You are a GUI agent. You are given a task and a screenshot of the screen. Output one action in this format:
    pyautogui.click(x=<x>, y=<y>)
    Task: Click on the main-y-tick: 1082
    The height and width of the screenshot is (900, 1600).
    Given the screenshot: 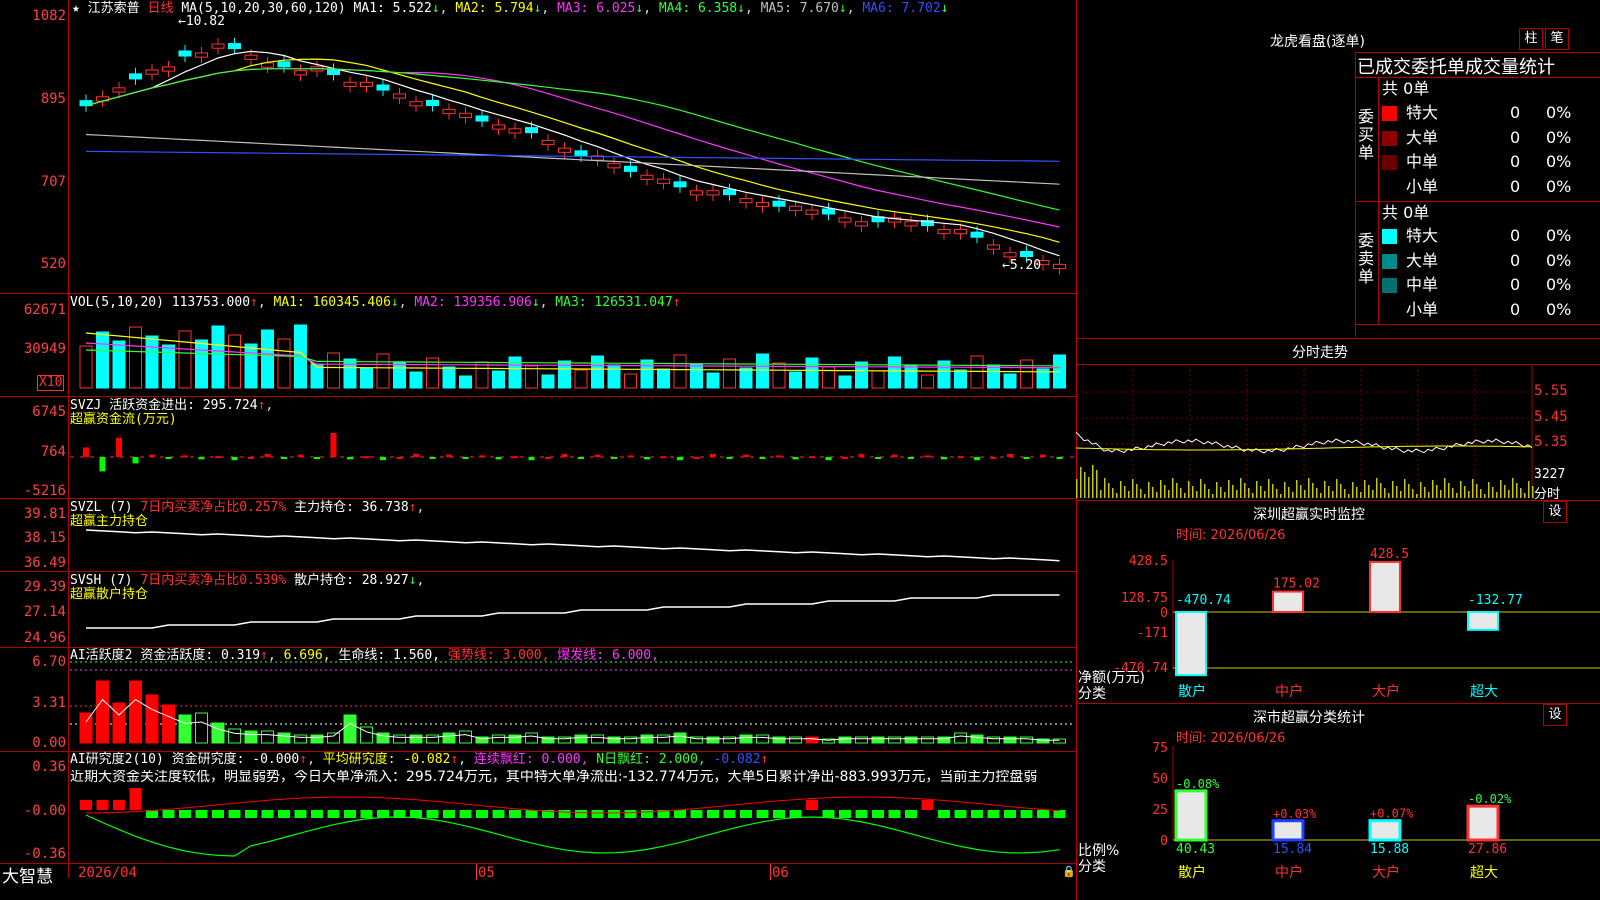 What is the action you would take?
    pyautogui.click(x=49, y=16)
    